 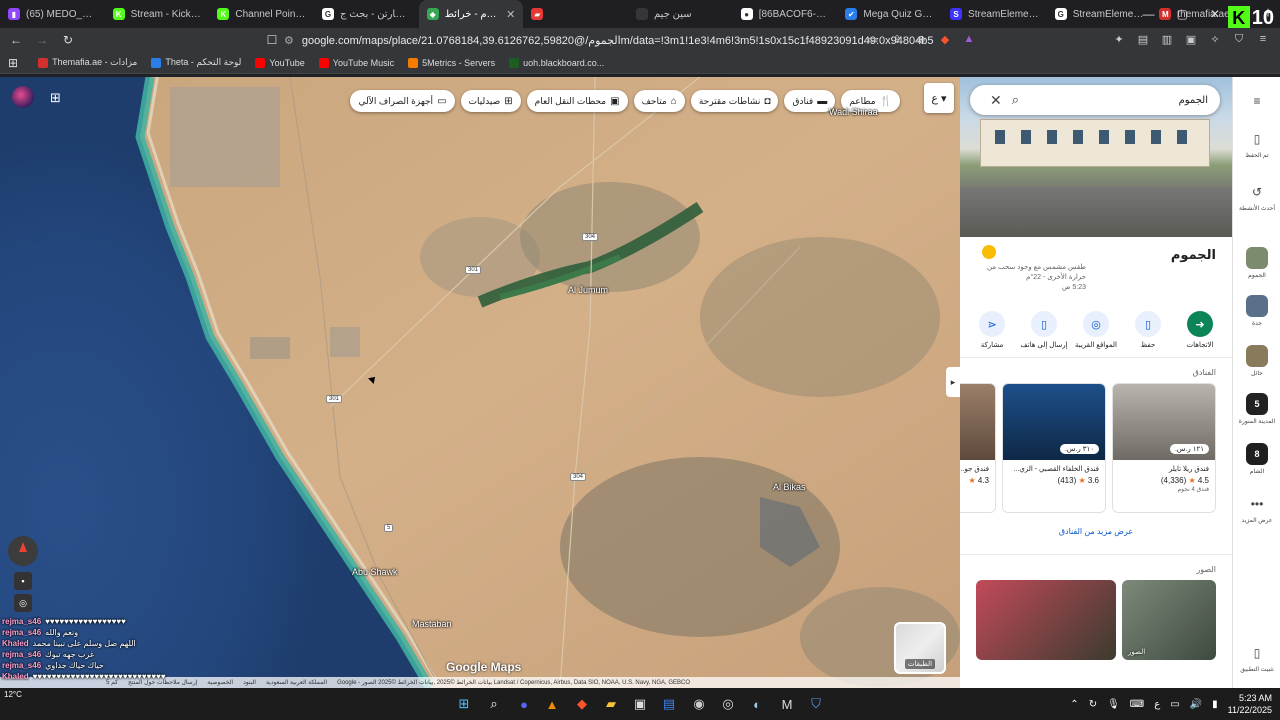 What do you see at coordinates (157, 14) in the screenshot?
I see `browser-tab: K Stream - Kick Da` at bounding box center [157, 14].